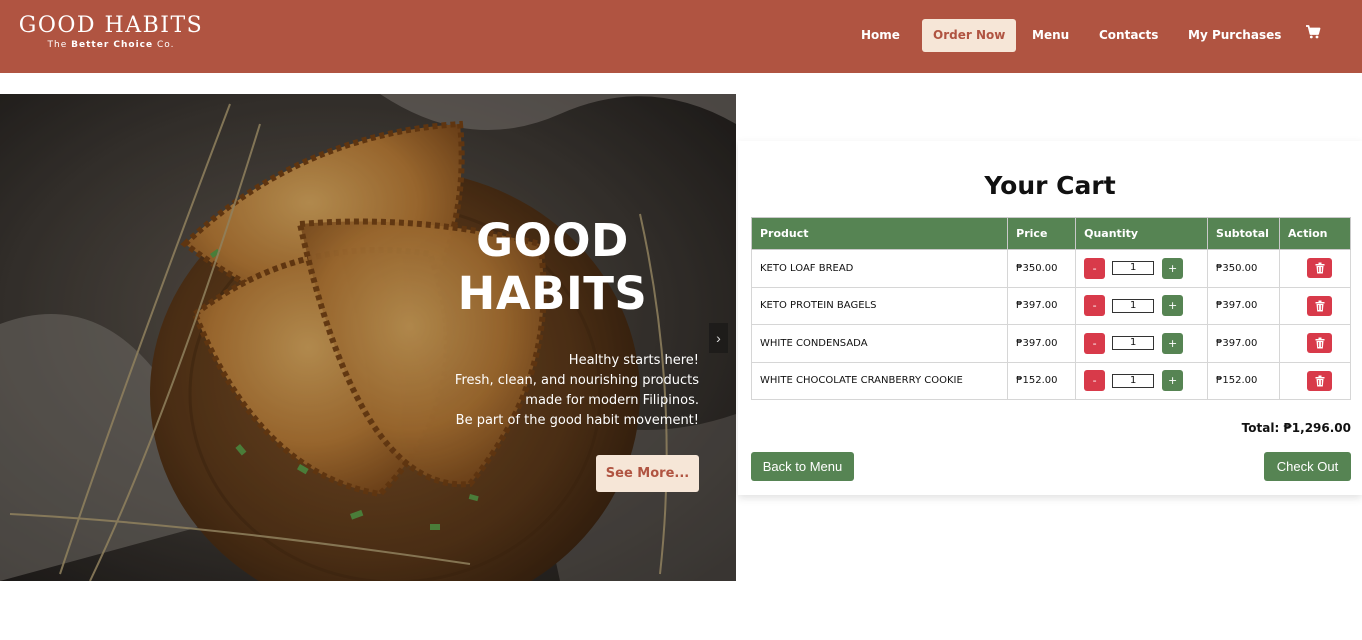  Describe the element at coordinates (879, 233) in the screenshot. I see `column-header-product: Product` at that location.